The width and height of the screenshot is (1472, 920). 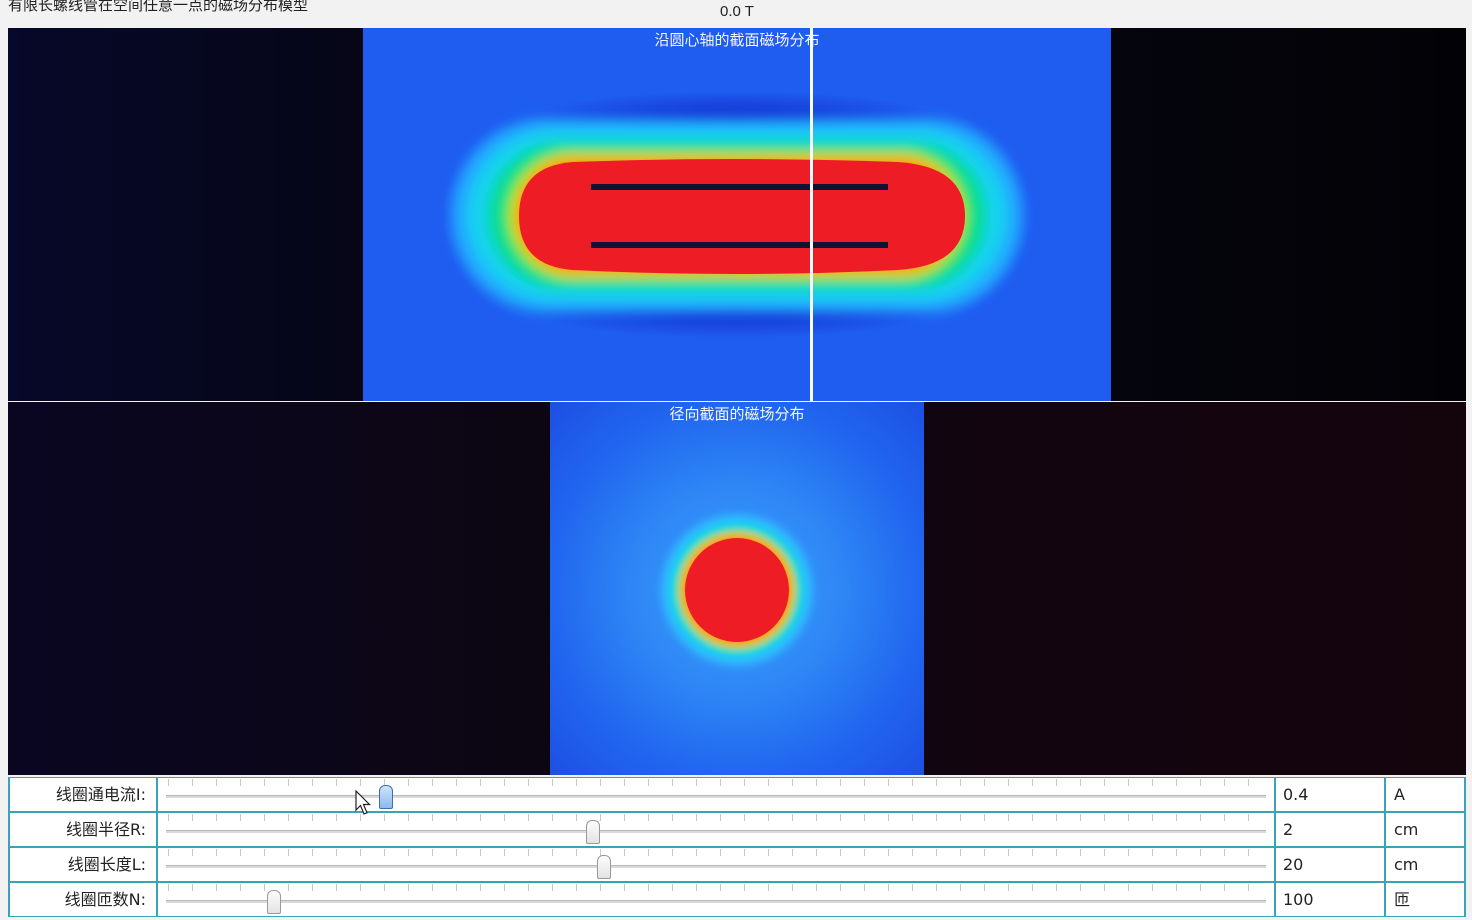 I want to click on radial-core-region, so click(x=737, y=590).